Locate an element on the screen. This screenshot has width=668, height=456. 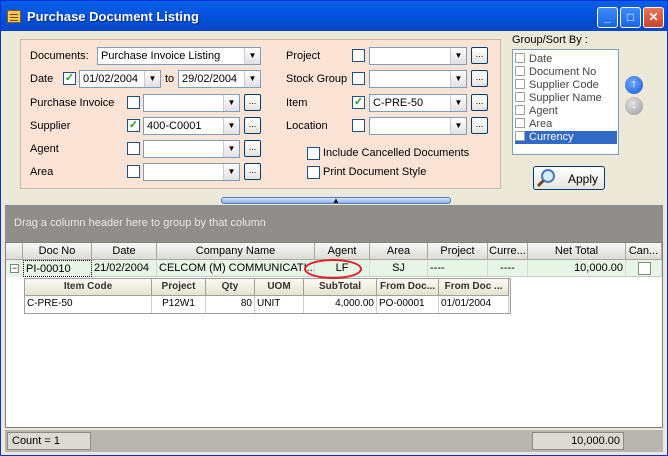
detail-cell-subtotal: 4,000.00 is located at coordinates (340, 304).